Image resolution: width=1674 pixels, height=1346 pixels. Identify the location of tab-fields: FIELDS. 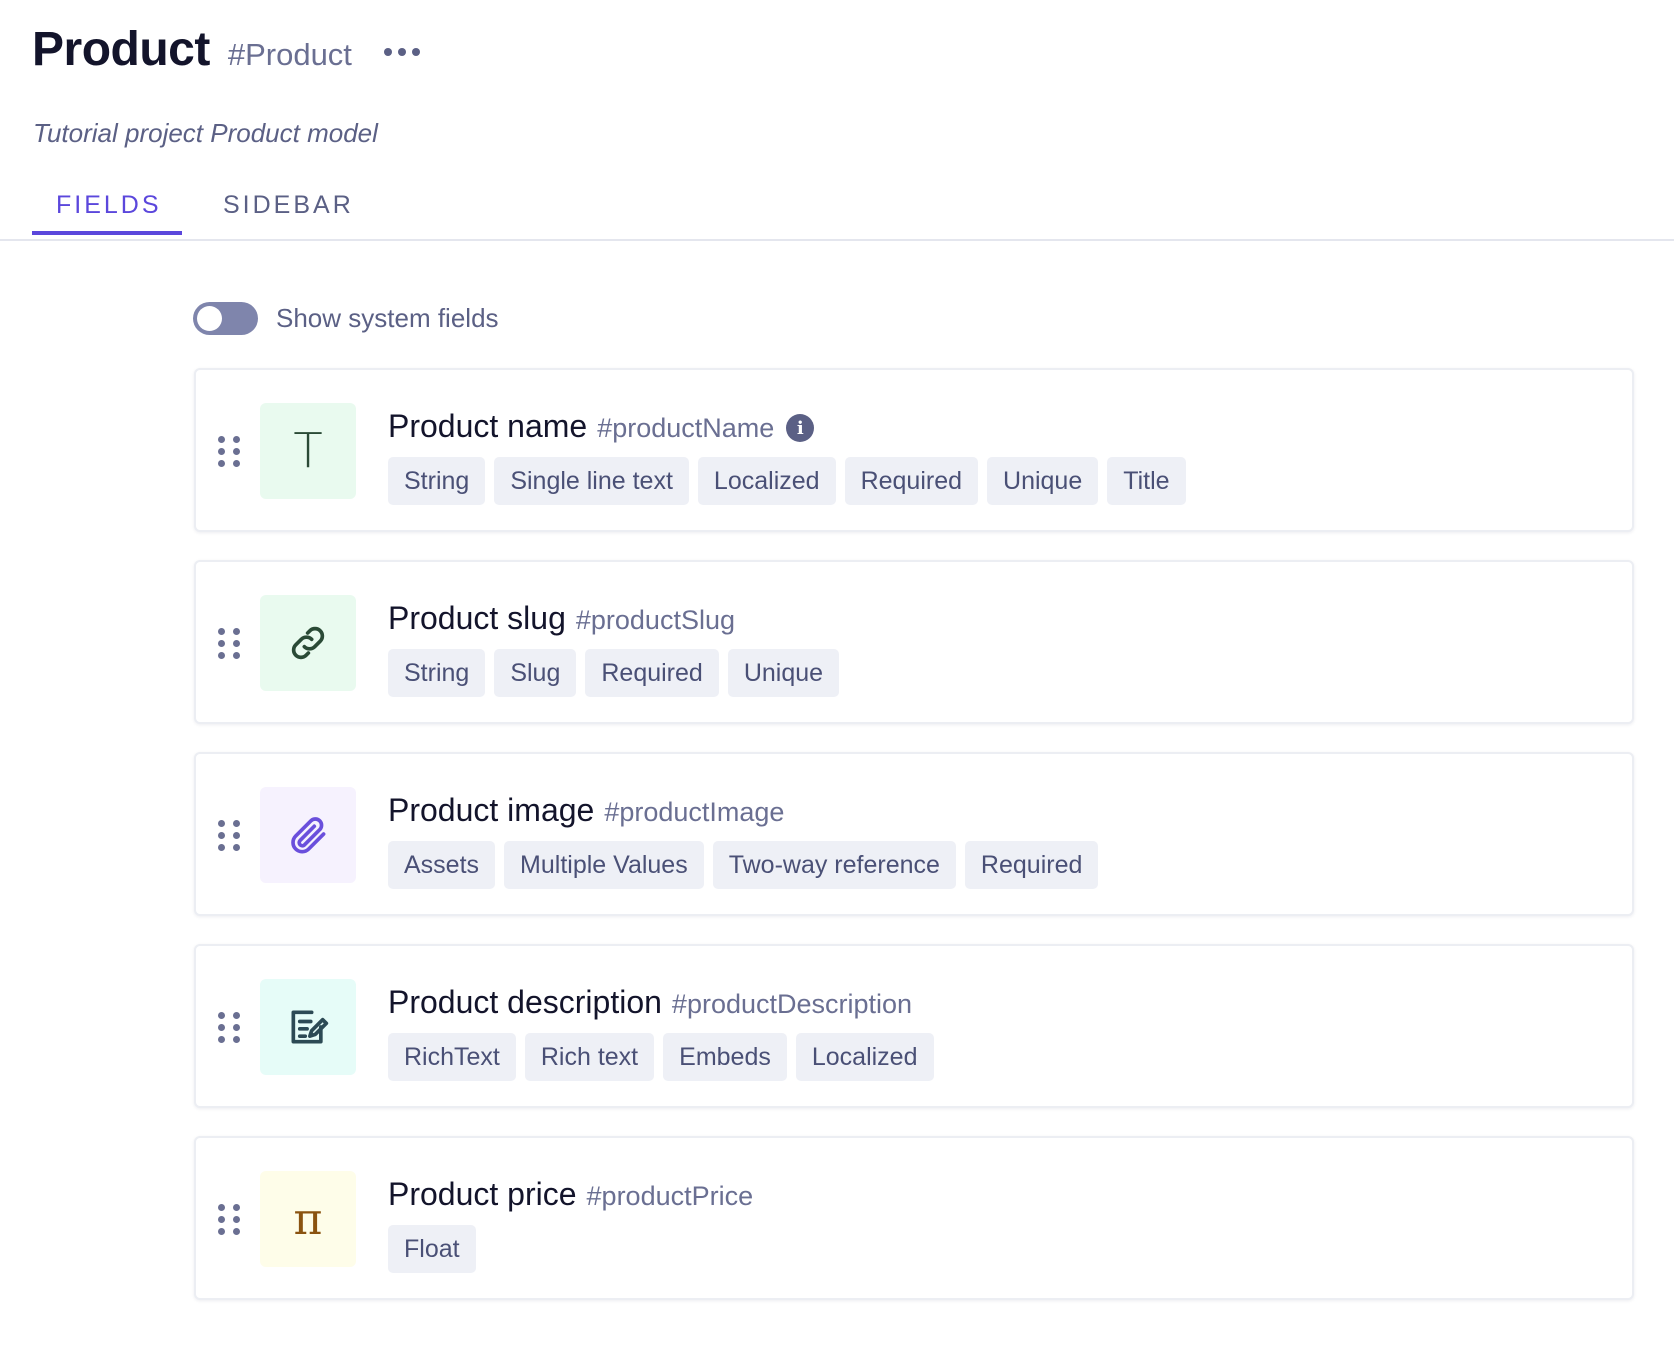
(109, 205).